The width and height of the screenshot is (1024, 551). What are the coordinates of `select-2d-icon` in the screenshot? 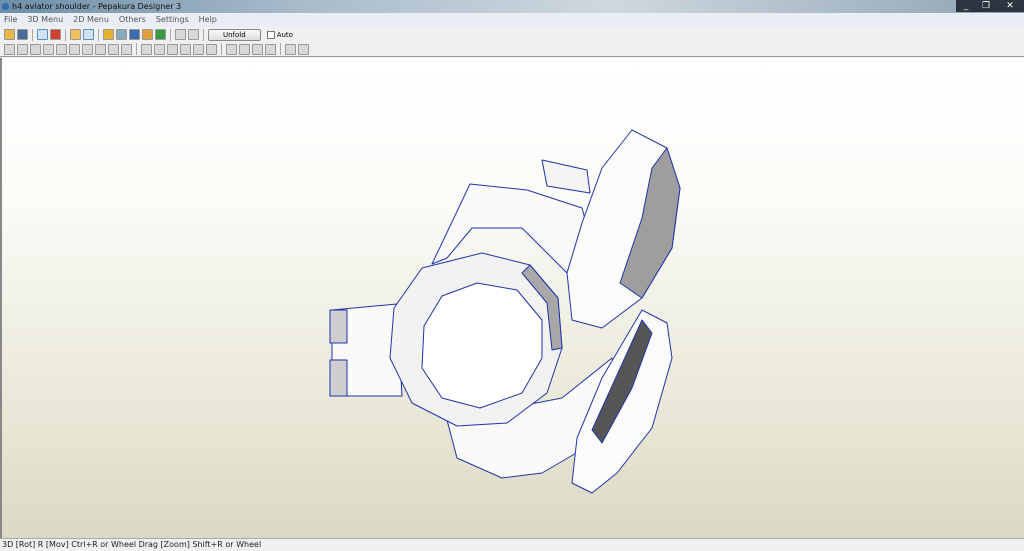 It's located at (88, 34).